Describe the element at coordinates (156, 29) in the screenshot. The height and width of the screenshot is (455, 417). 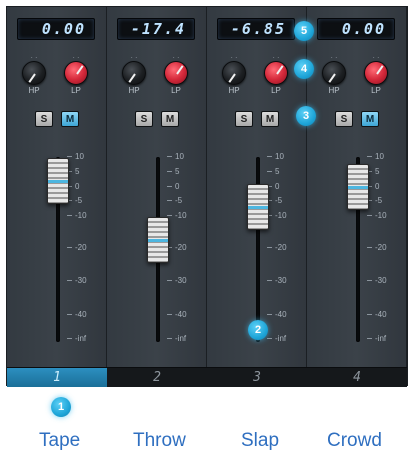
I see `channel-value-display: -17.4` at that location.